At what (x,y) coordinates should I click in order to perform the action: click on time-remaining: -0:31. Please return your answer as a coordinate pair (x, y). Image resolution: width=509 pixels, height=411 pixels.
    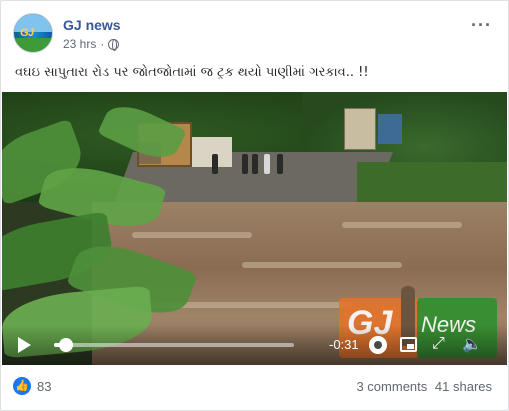
    Looking at the image, I should click on (344, 344).